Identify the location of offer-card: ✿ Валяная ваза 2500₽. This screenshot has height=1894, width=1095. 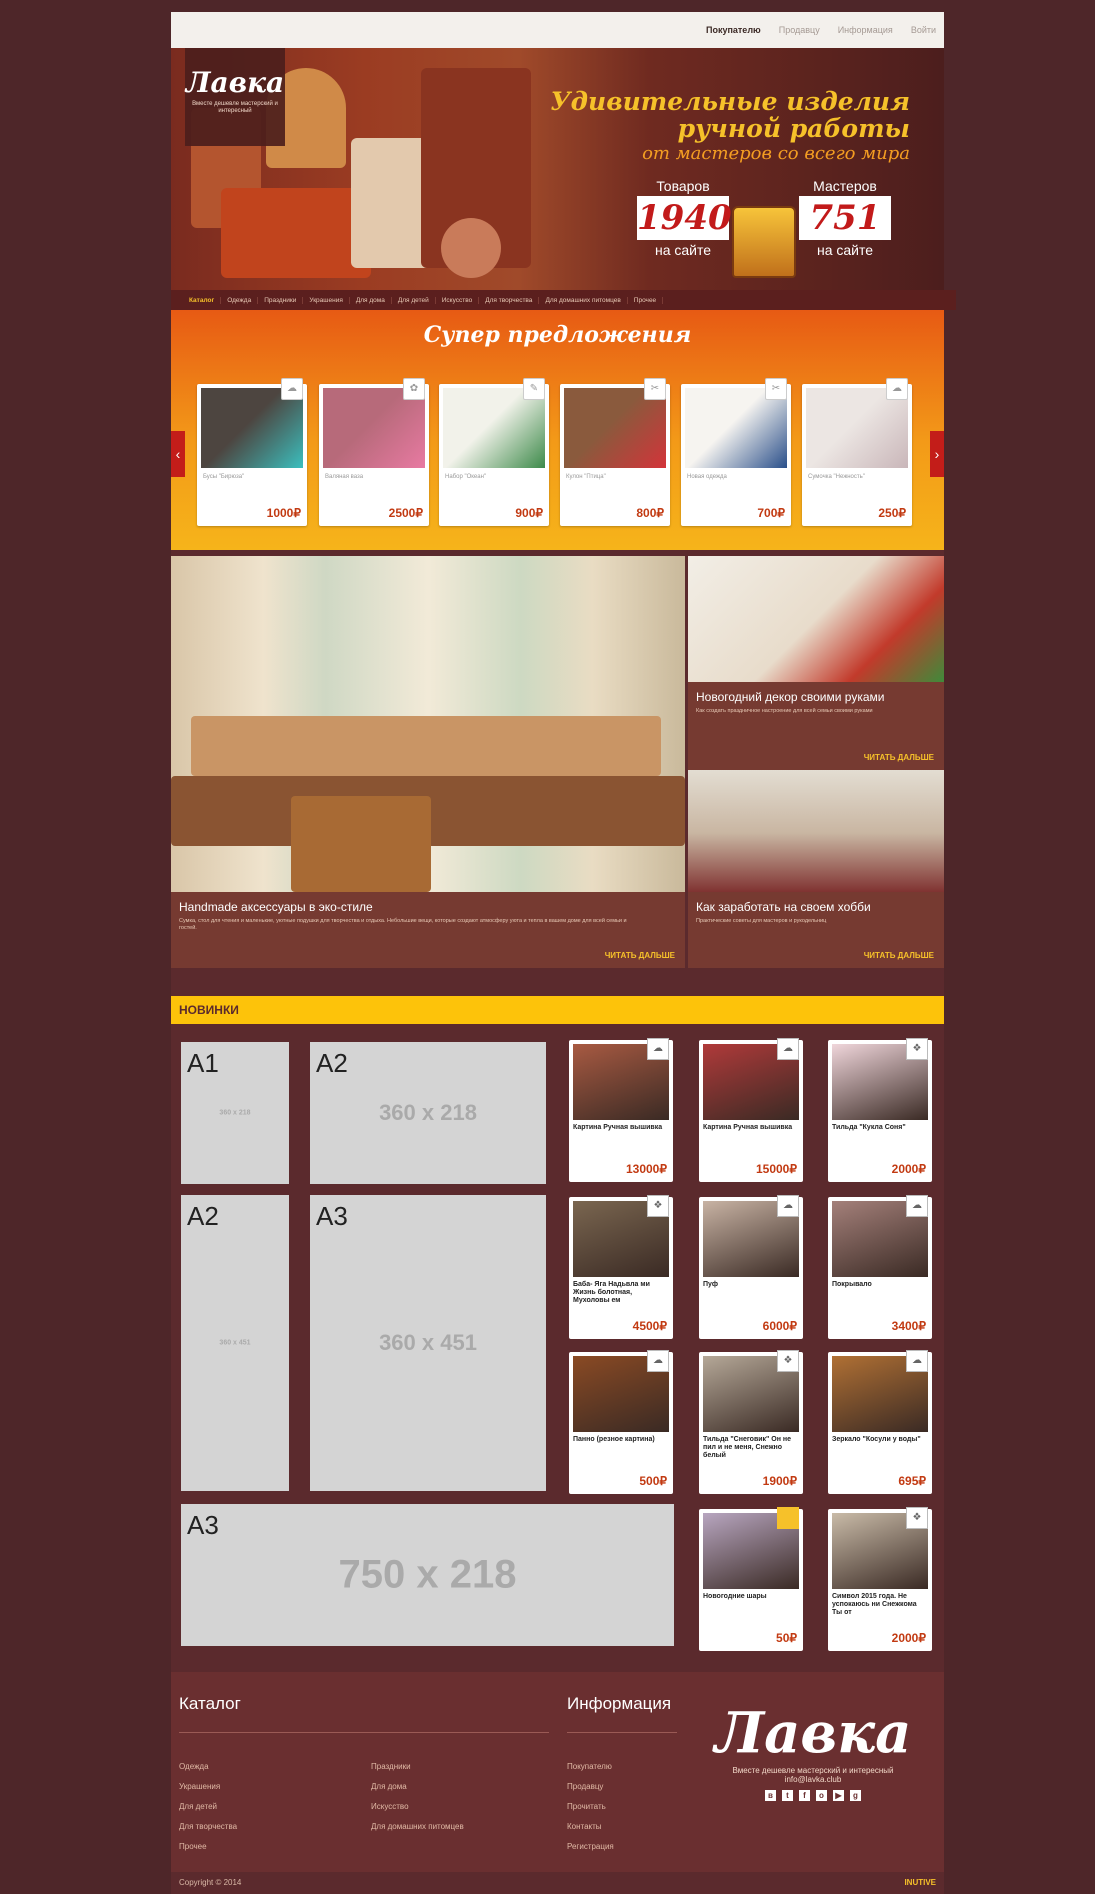
(374, 452).